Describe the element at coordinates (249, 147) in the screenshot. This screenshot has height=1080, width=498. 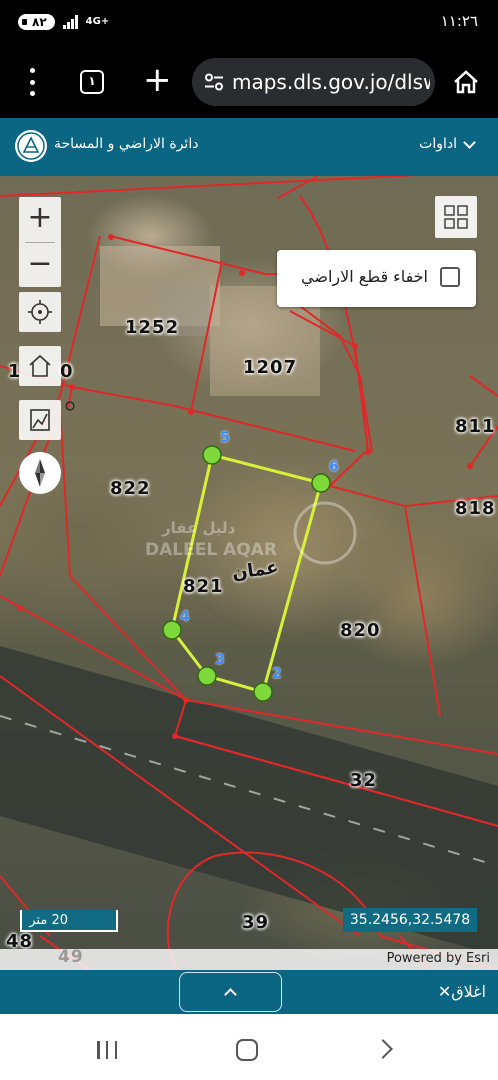
I see `app-header: دائرة الاراضي و المساحة اداوات` at that location.